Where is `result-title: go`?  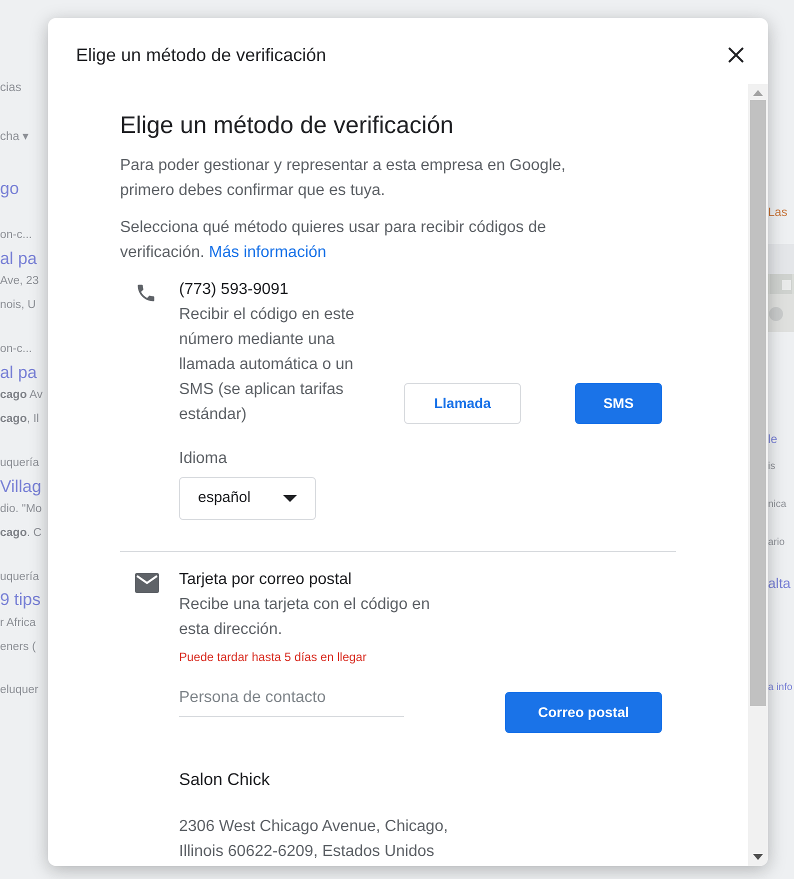
result-title: go is located at coordinates (24, 189).